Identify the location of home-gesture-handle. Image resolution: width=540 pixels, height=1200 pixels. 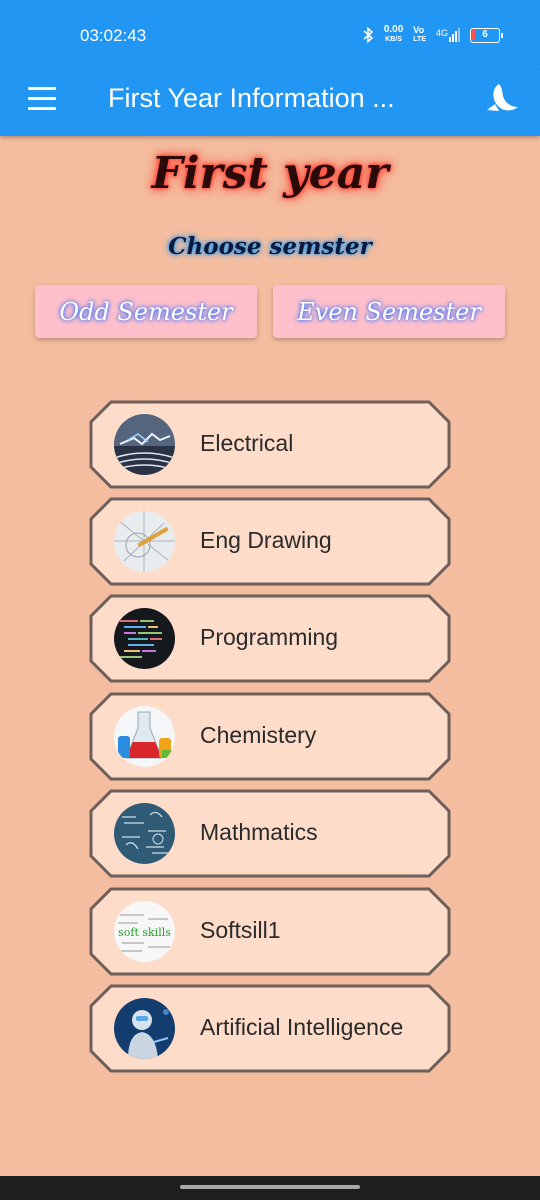
(270, 1187).